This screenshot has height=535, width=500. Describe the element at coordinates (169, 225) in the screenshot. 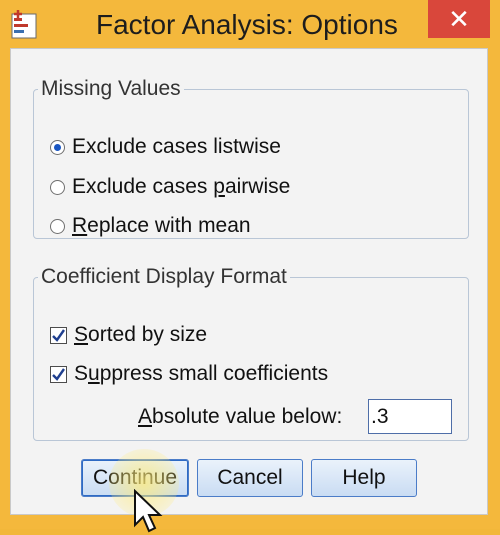

I see `radio-label-replace-post: eplace with mean` at that location.